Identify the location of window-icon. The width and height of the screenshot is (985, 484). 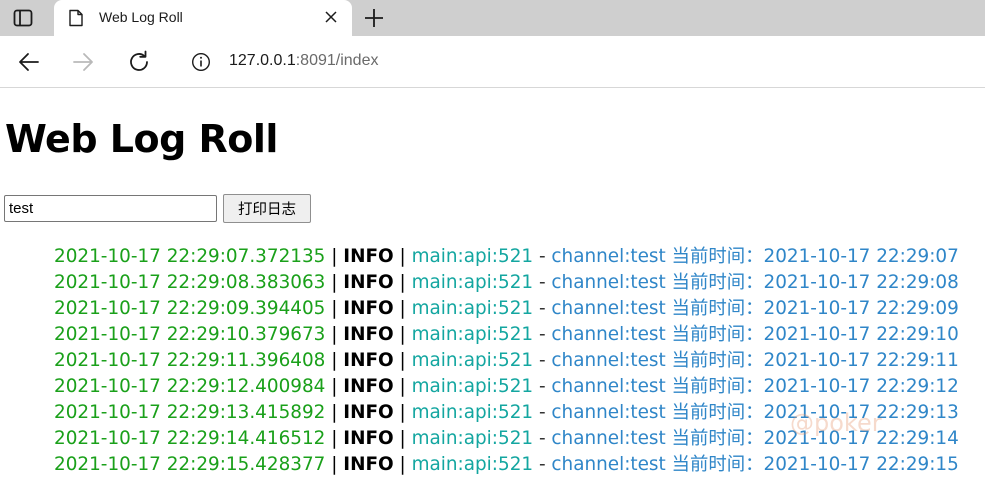
(23, 18).